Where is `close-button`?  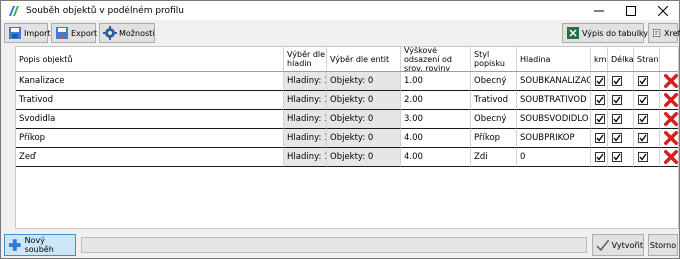
close-button is located at coordinates (663, 10).